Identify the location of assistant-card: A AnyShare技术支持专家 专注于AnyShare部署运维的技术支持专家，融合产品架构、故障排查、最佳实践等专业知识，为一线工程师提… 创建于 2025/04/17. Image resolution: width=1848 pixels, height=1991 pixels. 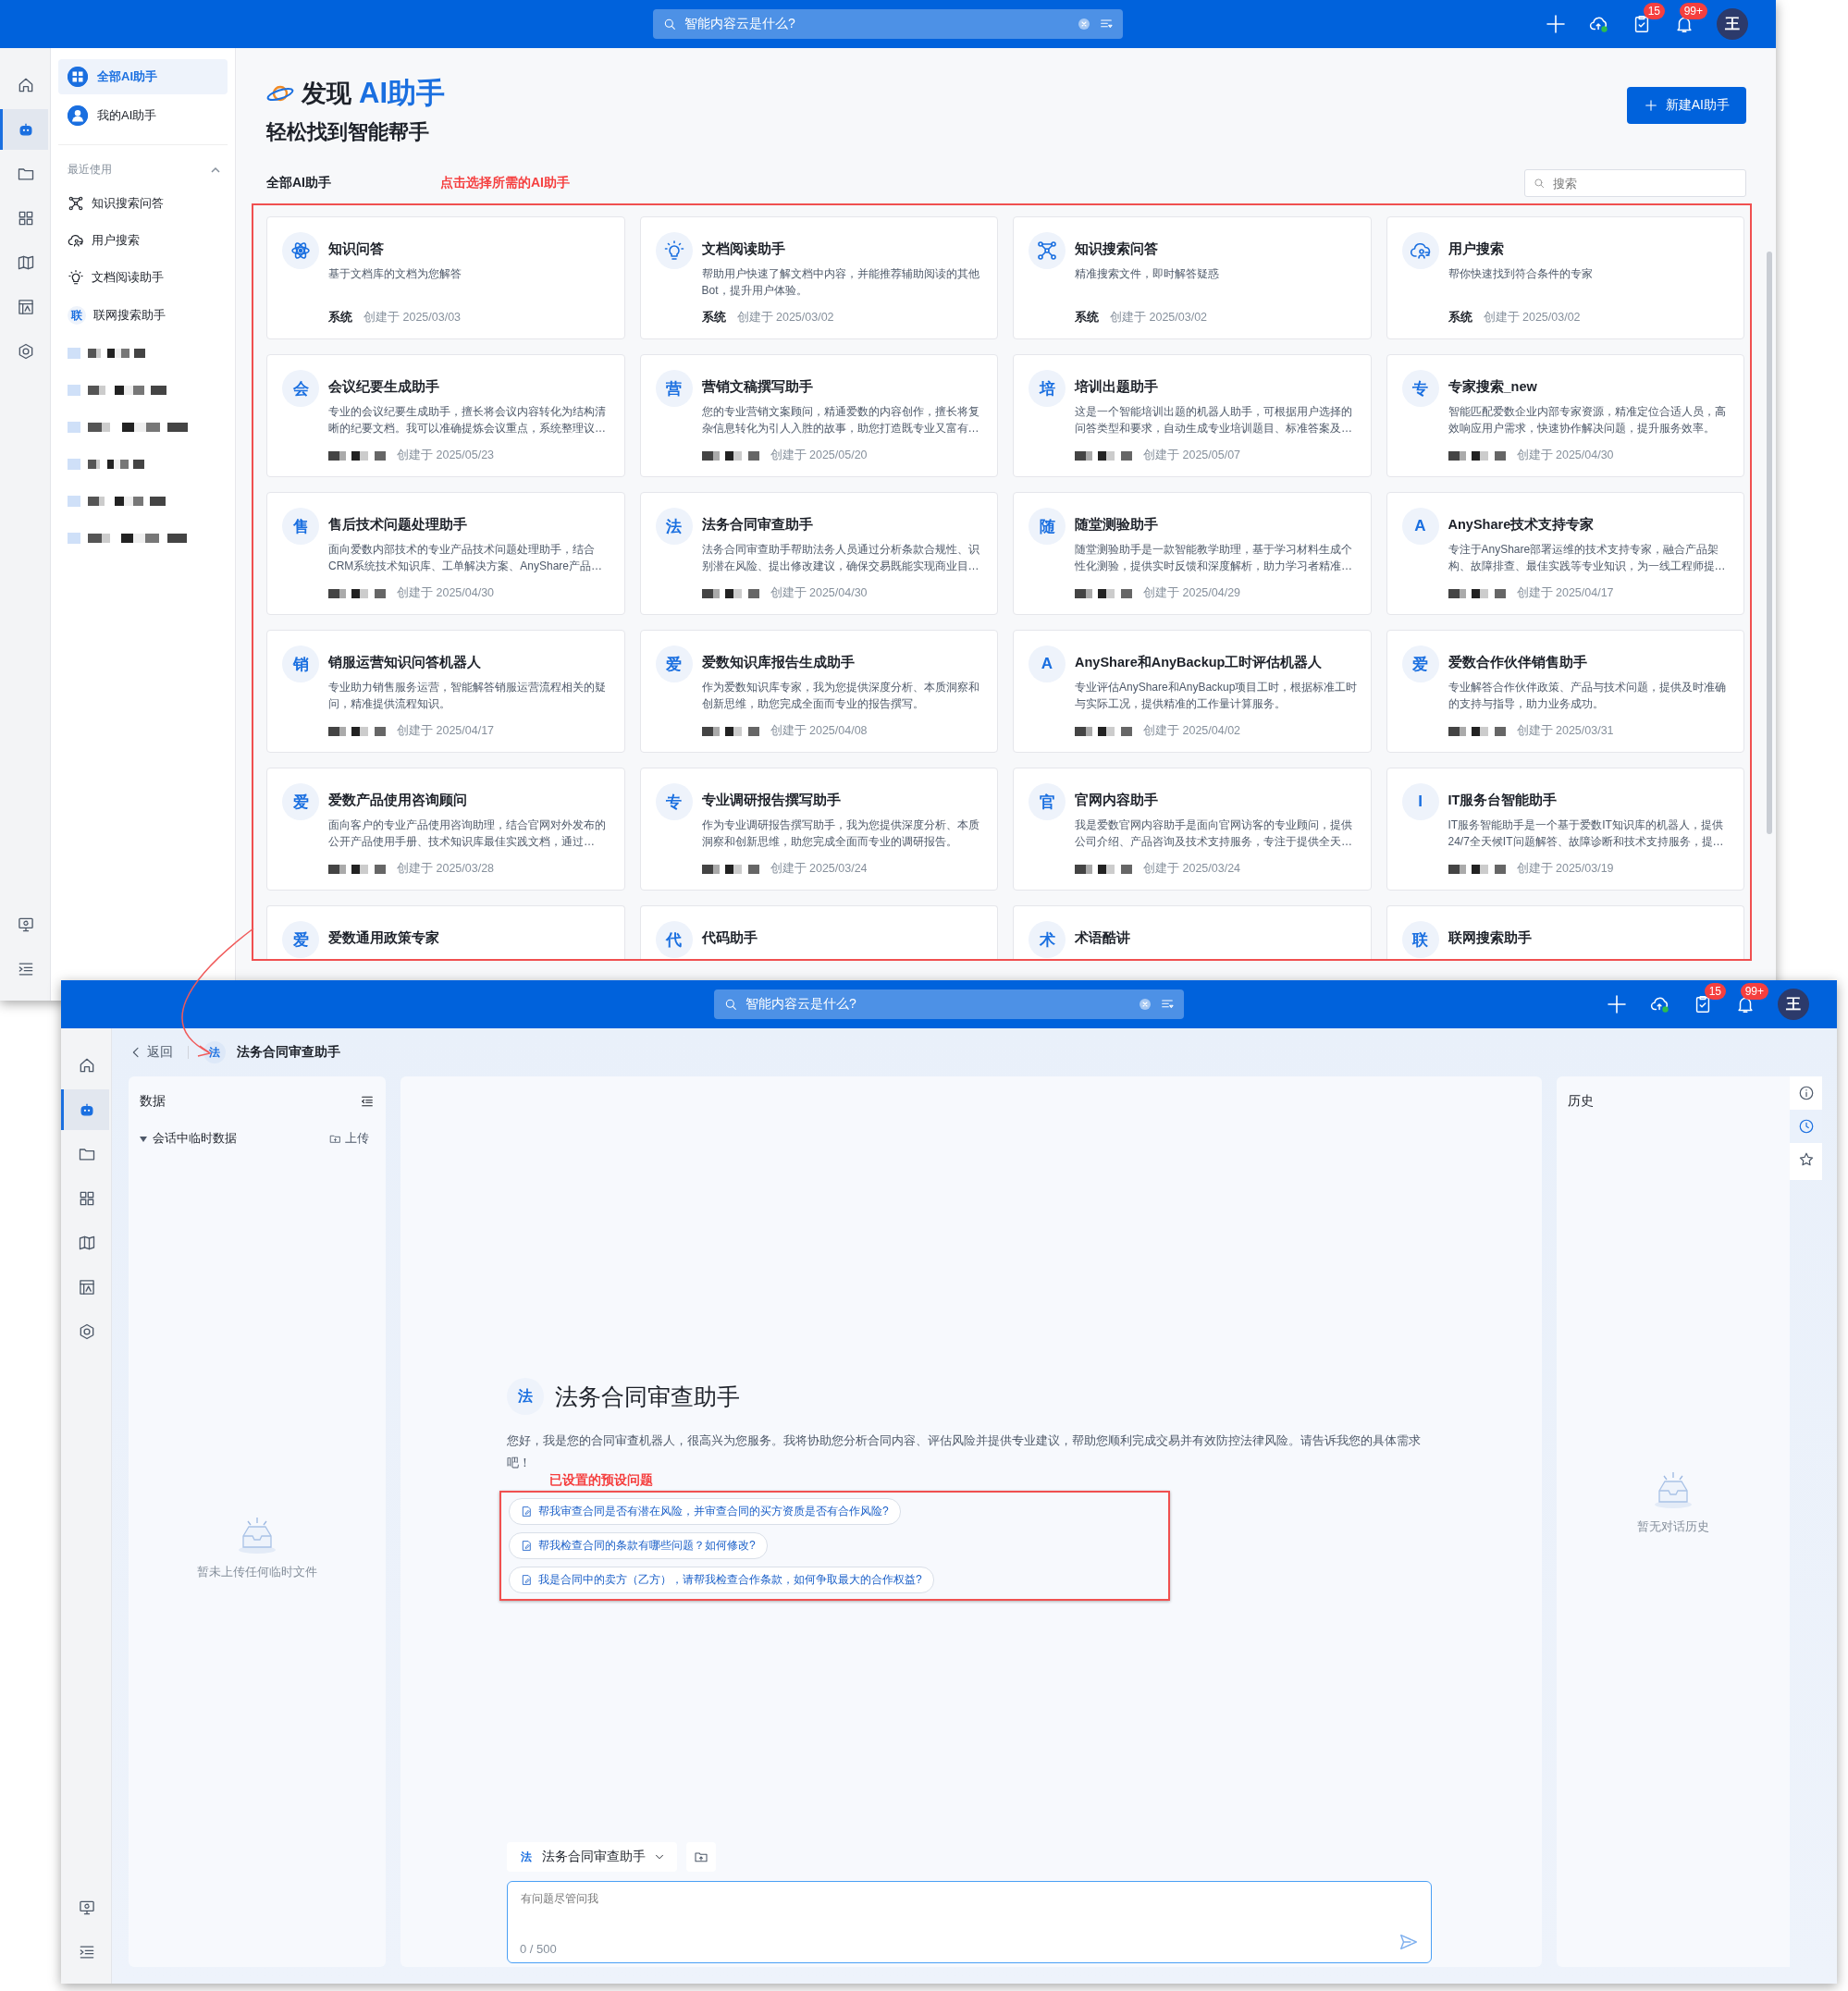
(1565, 553).